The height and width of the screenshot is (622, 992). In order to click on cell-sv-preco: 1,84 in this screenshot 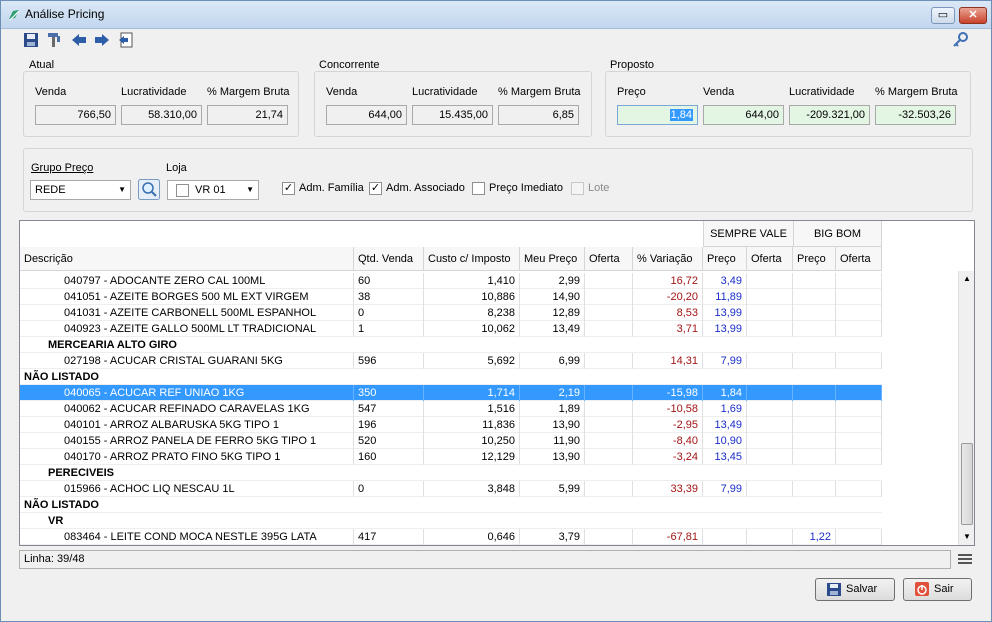, I will do `click(725, 393)`.